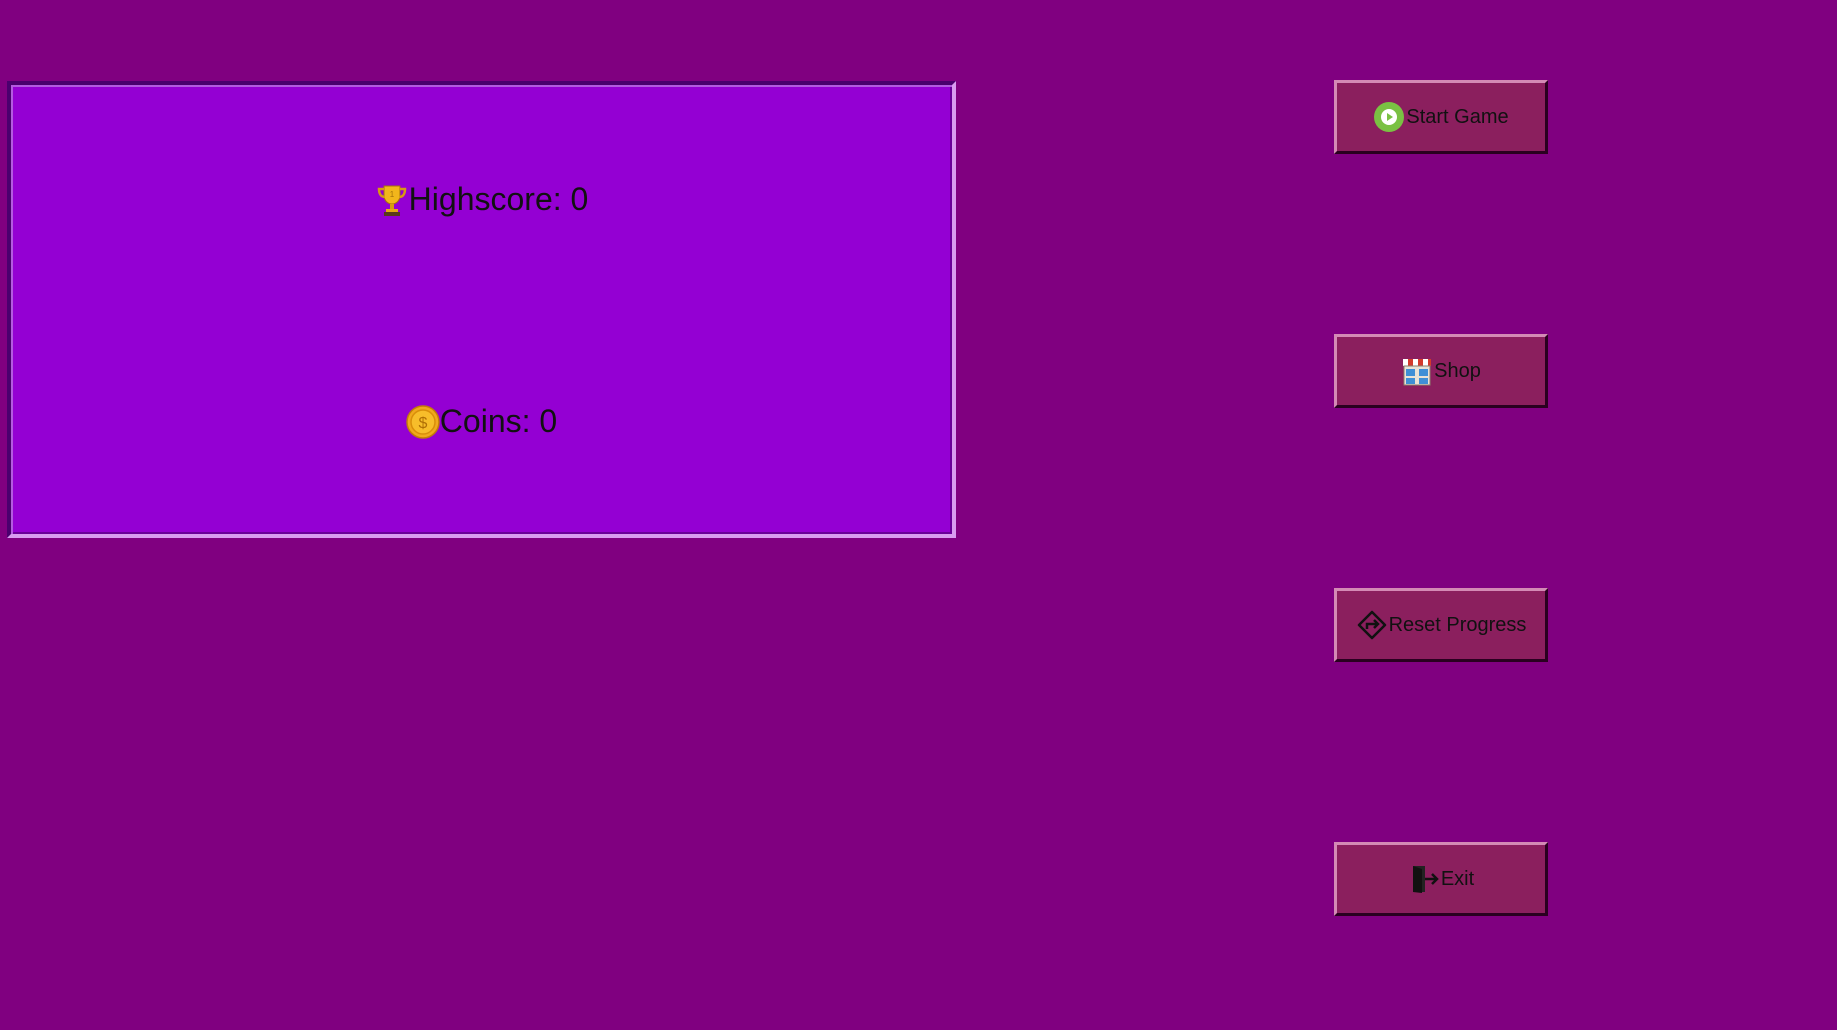 The image size is (1837, 1030). I want to click on highscore-display: 1 Highscore: 0, so click(481, 199).